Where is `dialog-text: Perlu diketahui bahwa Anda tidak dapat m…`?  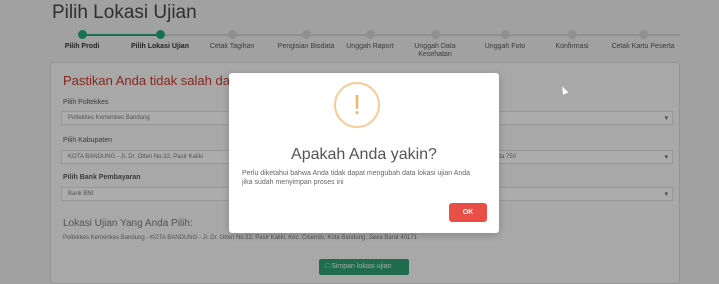 dialog-text: Perlu diketahui bahwa Anda tidak dapat m… is located at coordinates (356, 178).